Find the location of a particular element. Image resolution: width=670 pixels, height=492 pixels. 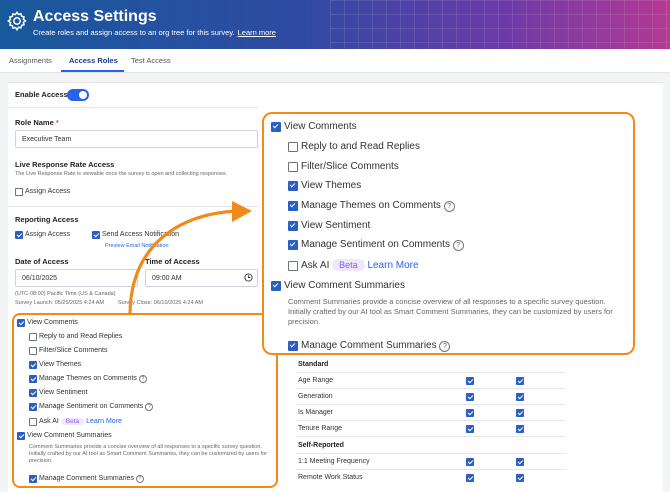

active-tab-indicator is located at coordinates (92, 71).